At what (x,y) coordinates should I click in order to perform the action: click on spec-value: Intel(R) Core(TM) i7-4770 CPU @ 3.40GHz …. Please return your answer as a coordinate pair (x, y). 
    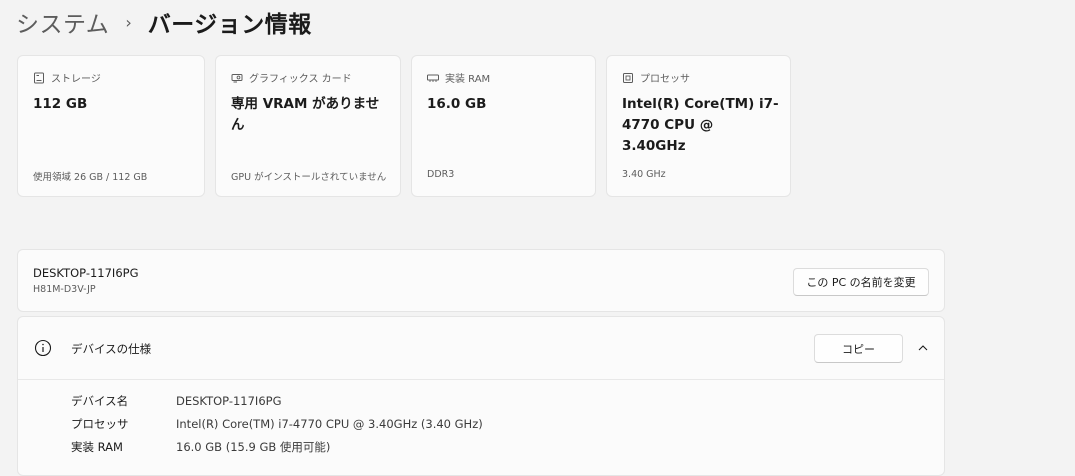
    Looking at the image, I should click on (329, 423).